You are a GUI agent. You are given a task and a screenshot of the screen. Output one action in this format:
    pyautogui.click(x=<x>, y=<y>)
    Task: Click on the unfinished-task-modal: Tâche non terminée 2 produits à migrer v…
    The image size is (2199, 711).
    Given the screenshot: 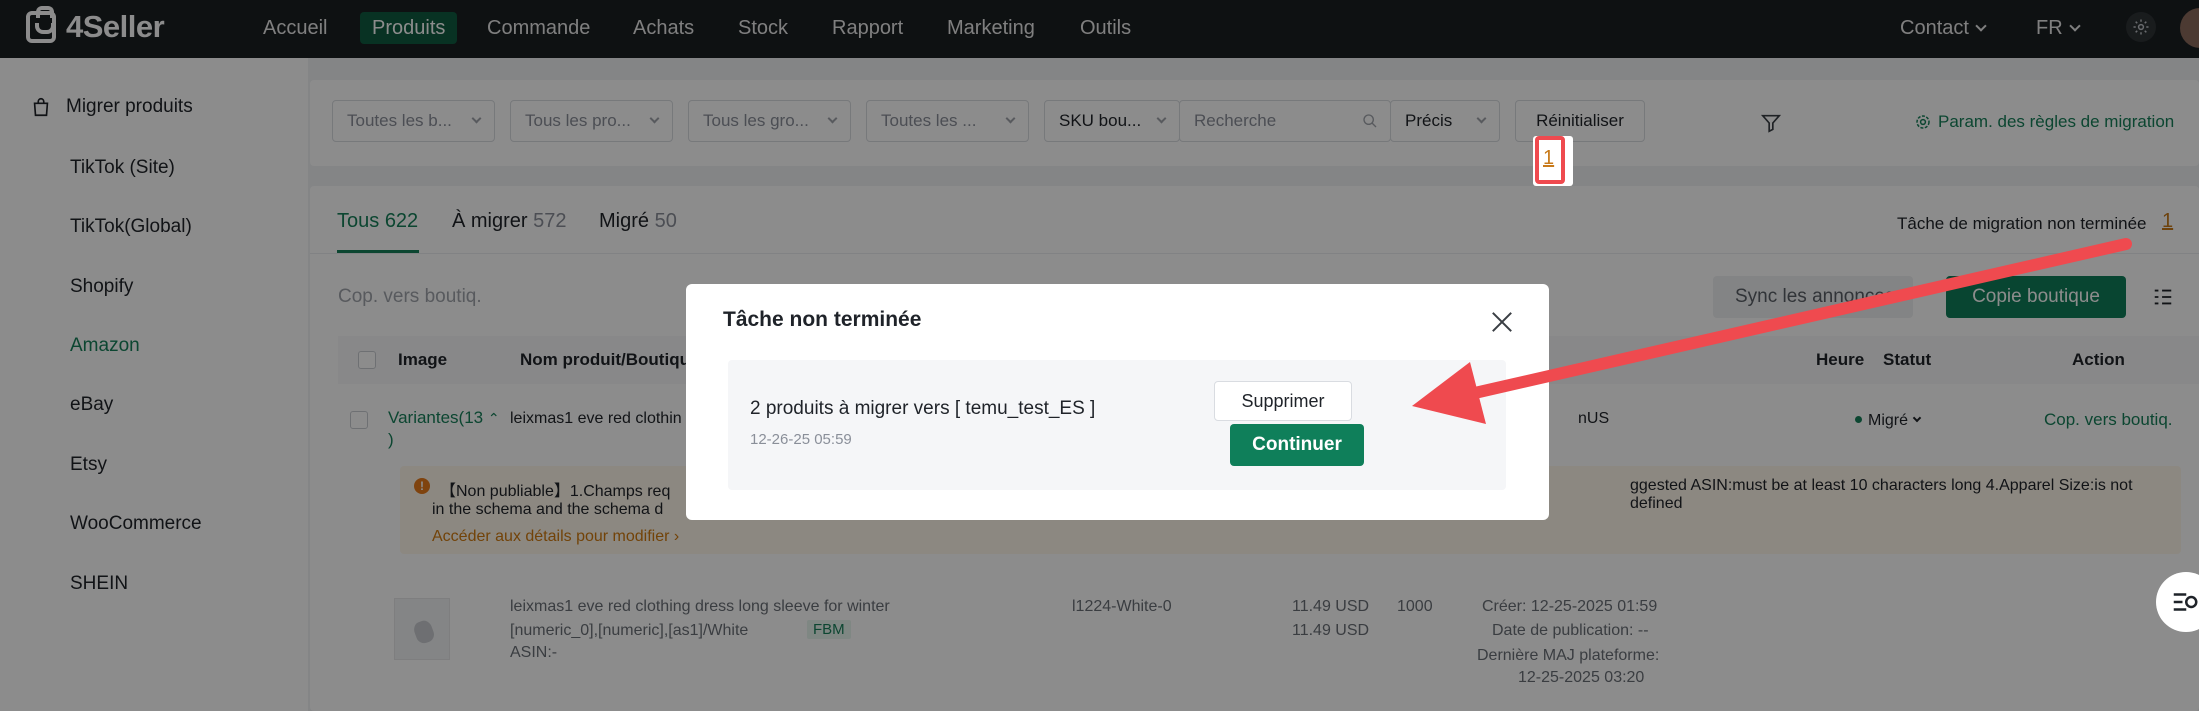 What is the action you would take?
    pyautogui.click(x=1117, y=402)
    